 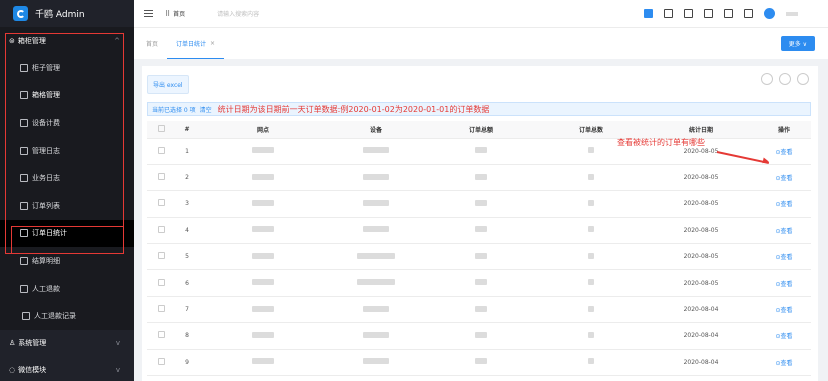 I want to click on tab-label: 首页, so click(x=152, y=44).